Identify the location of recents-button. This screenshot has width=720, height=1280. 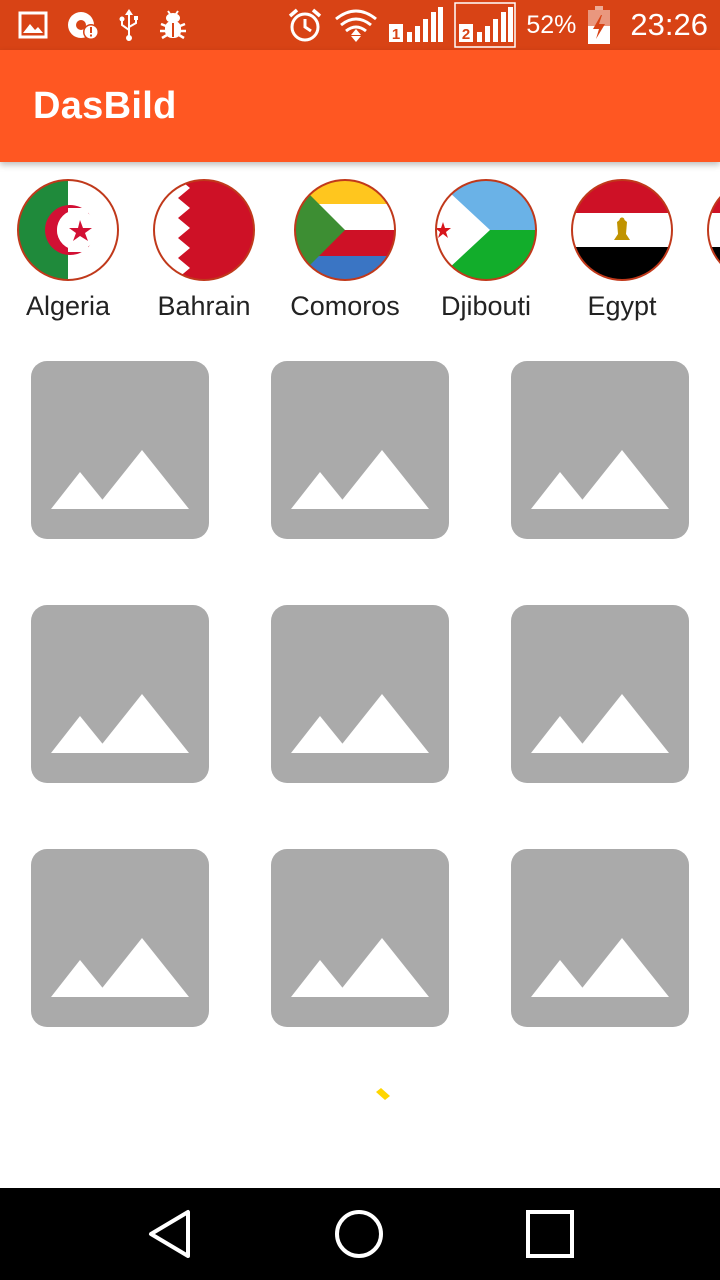
(550, 1234).